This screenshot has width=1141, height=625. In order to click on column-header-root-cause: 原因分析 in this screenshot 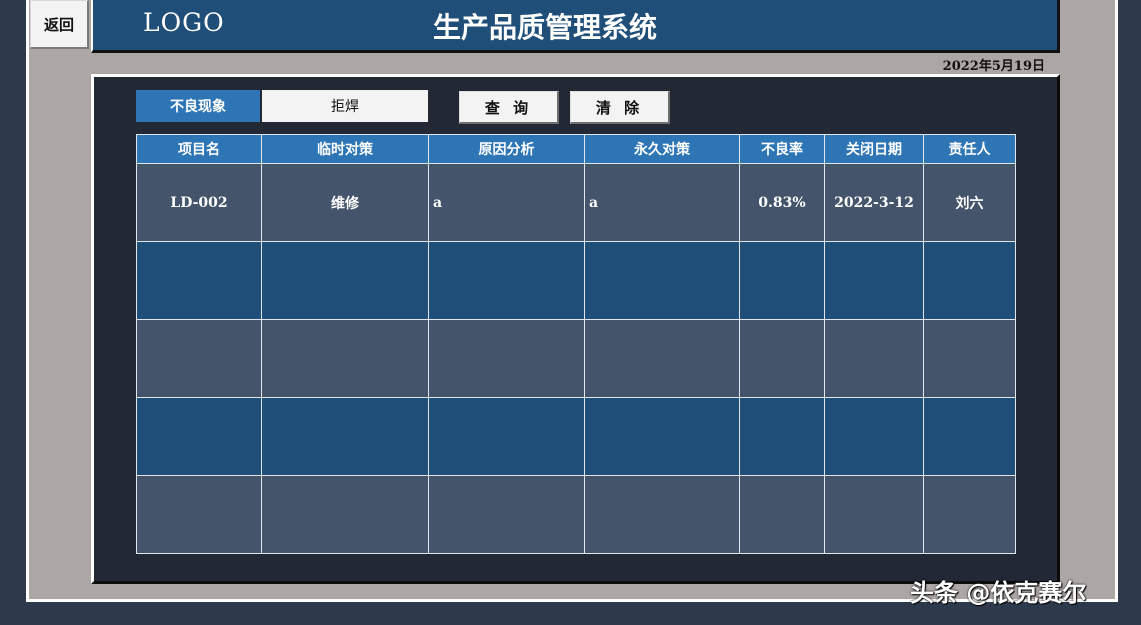, I will do `click(506, 149)`.